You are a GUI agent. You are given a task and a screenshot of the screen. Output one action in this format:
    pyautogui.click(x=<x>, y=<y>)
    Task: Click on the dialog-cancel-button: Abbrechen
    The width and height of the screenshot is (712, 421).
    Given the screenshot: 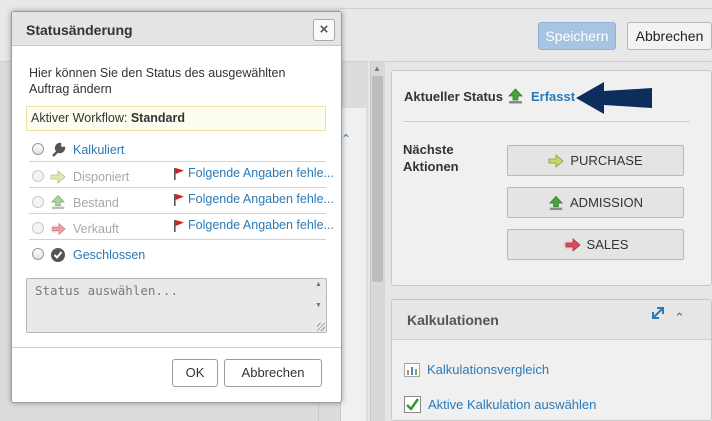 What is the action you would take?
    pyautogui.click(x=273, y=373)
    